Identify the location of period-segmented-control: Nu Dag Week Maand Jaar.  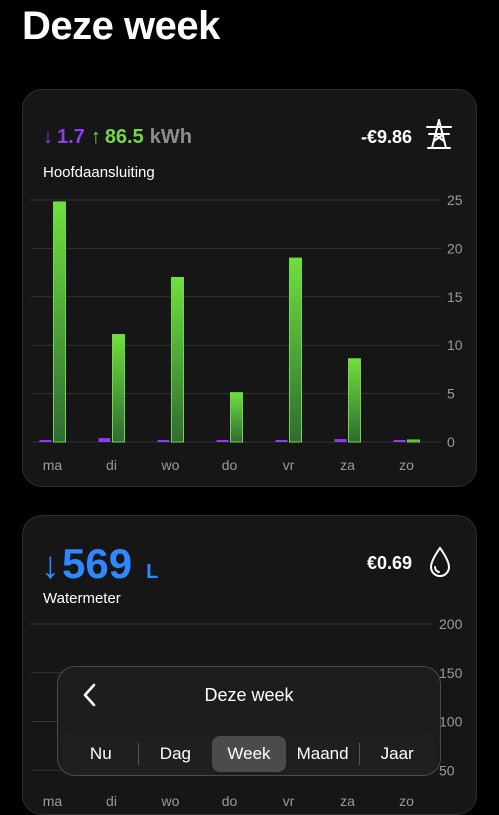
(249, 754).